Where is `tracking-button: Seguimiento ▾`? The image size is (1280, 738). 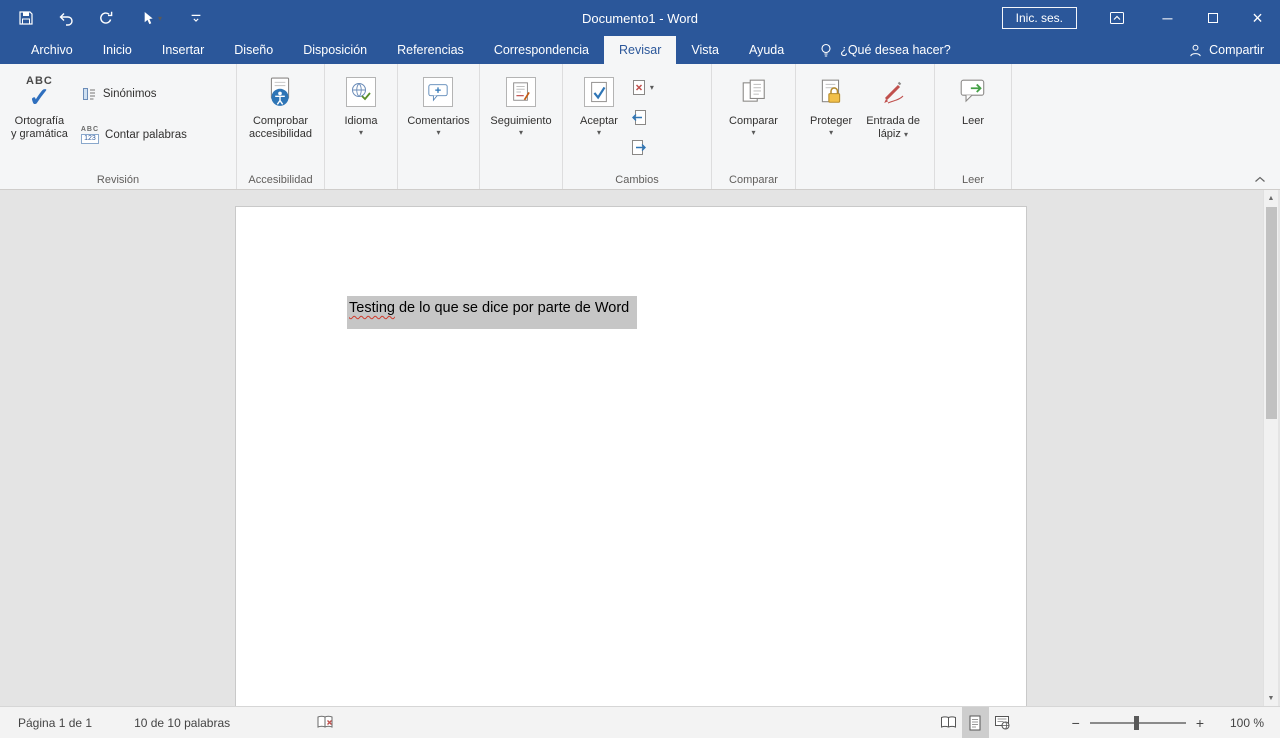 tracking-button: Seguimiento ▾ is located at coordinates (520, 104).